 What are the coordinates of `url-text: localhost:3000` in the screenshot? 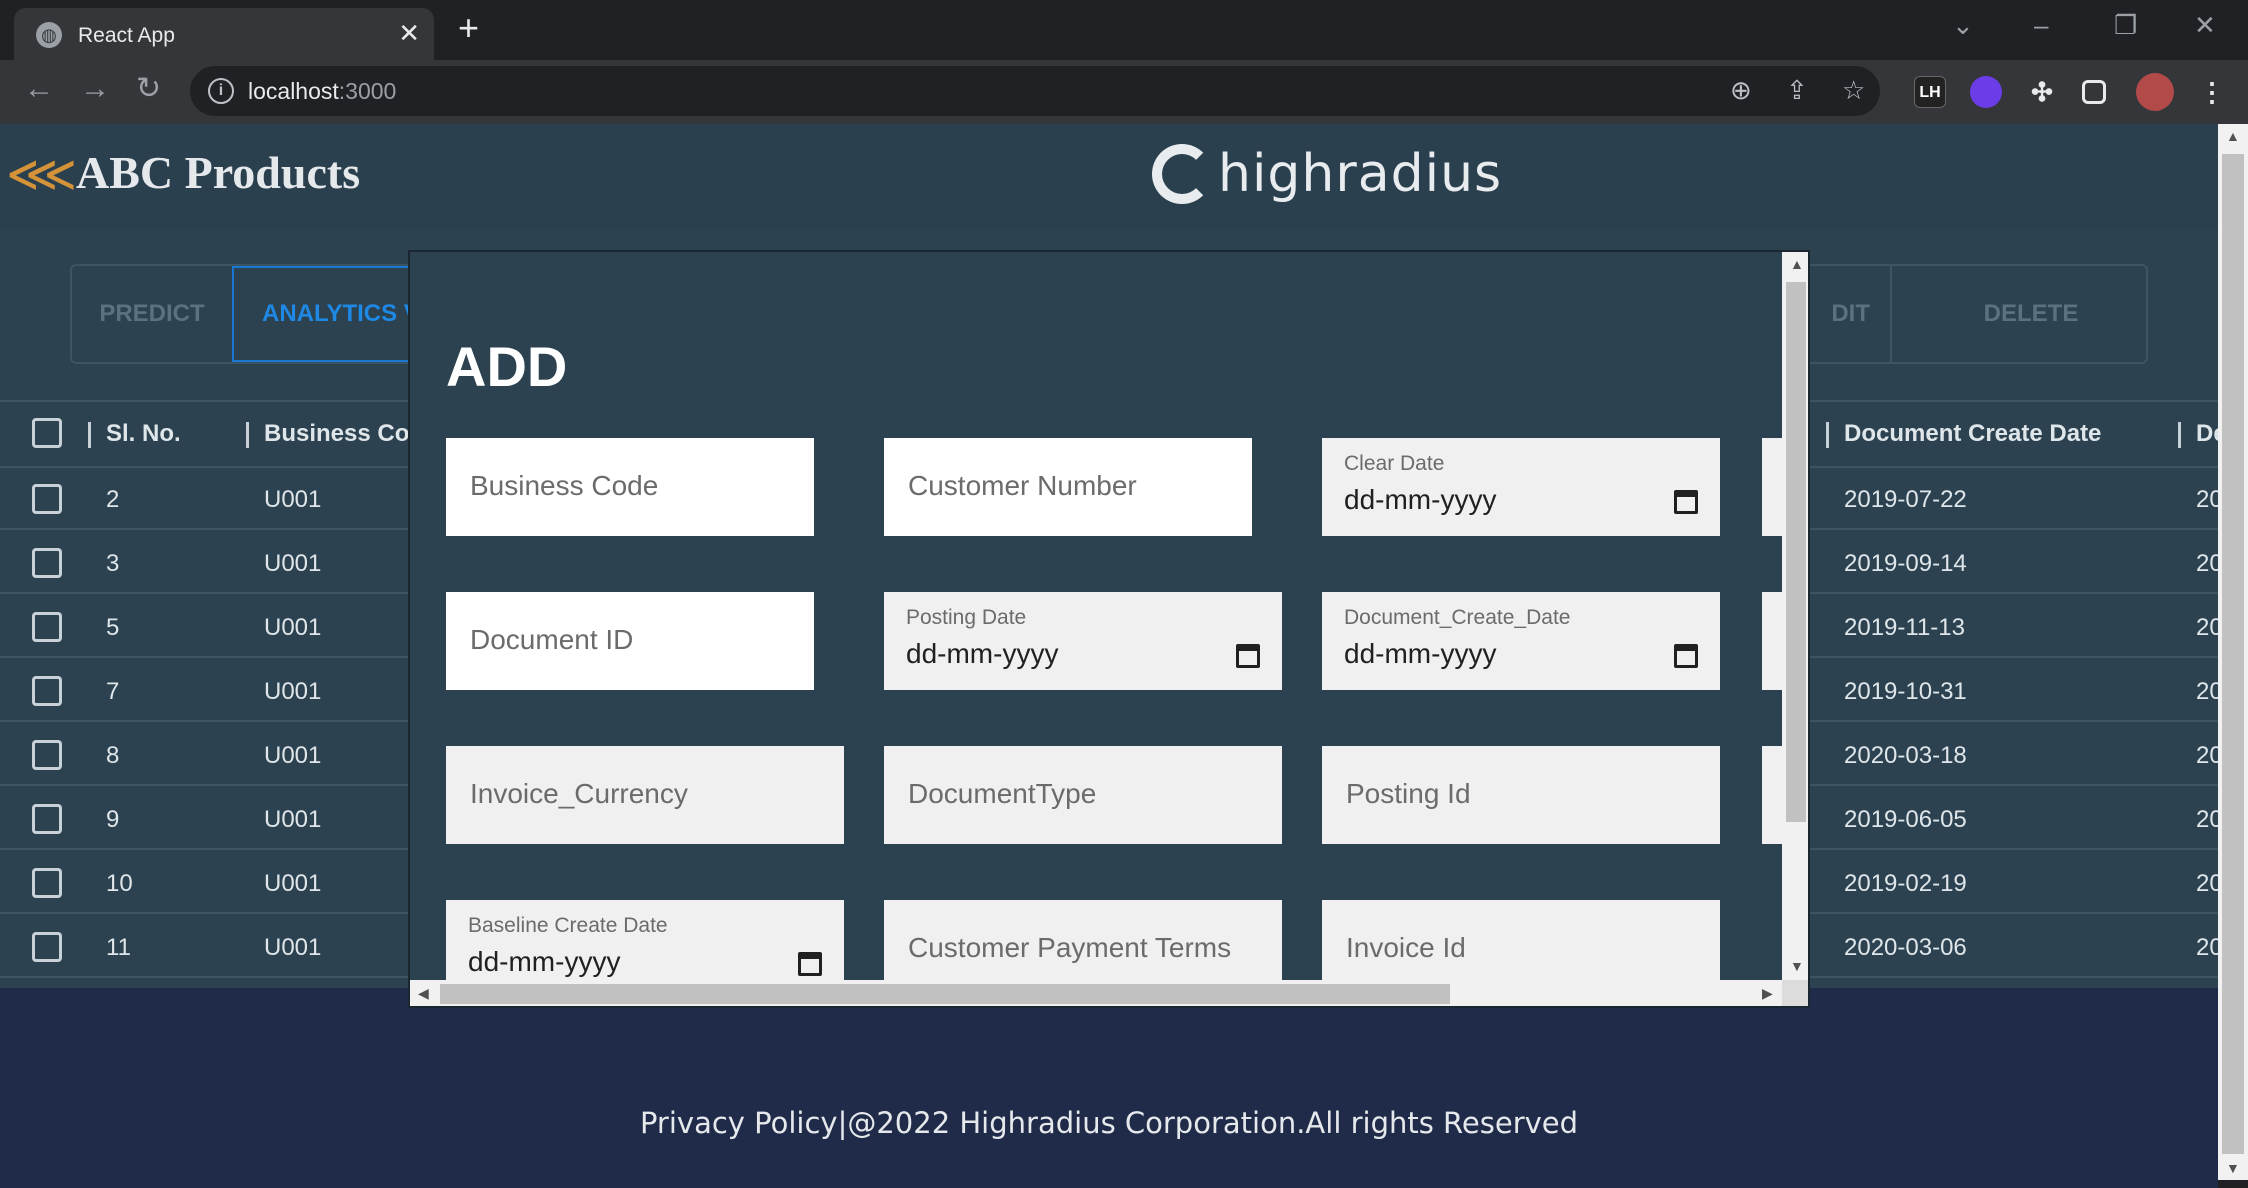 It's located at (322, 91).